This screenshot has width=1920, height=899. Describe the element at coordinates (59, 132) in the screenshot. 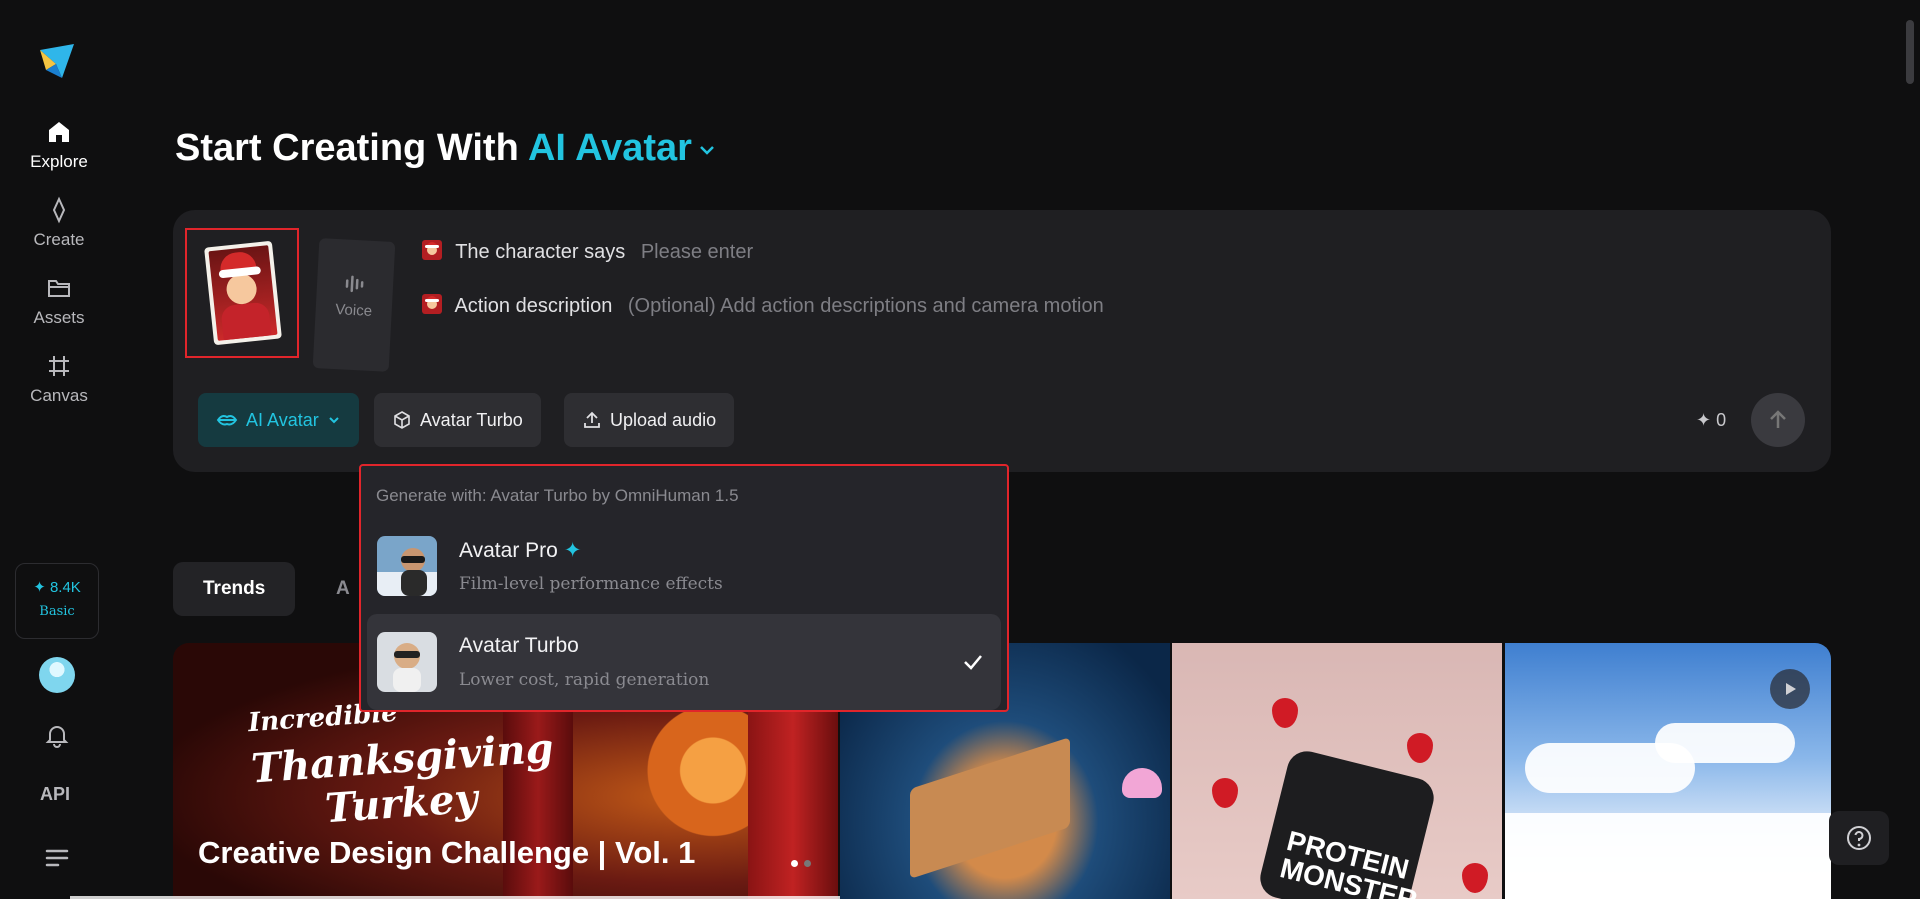

I see `home-icon` at that location.